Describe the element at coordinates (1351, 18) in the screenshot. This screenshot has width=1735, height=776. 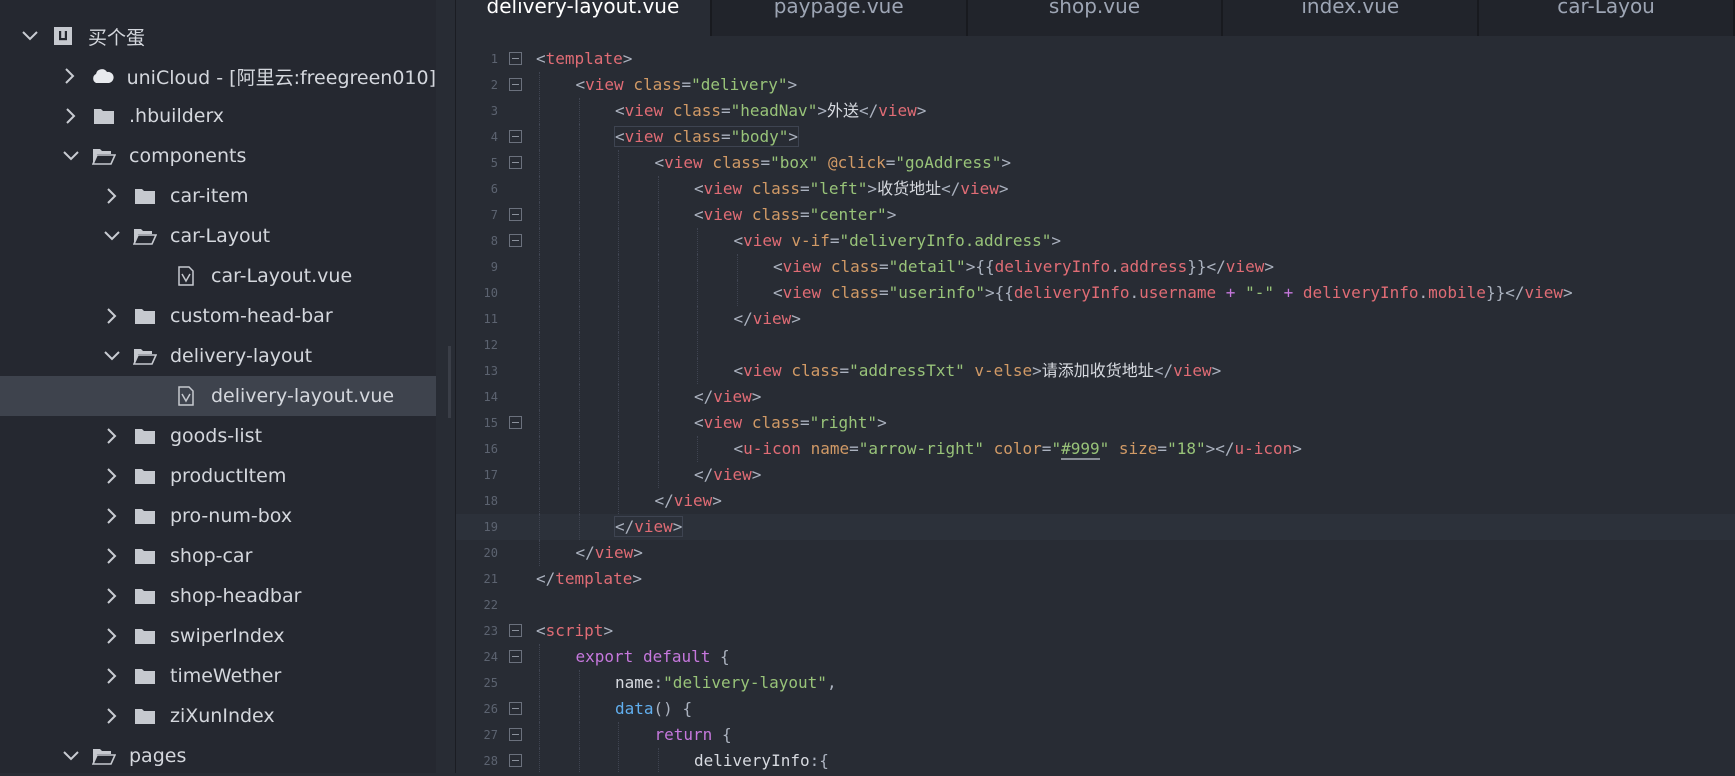
I see `editor-tab: index.vue` at that location.